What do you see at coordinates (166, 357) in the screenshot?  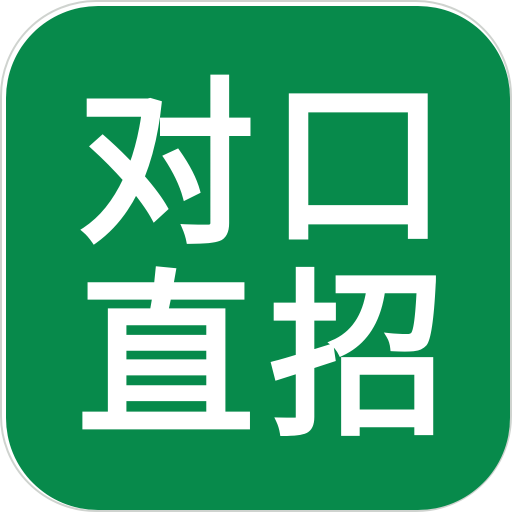 I see `icon-char-3: 直` at bounding box center [166, 357].